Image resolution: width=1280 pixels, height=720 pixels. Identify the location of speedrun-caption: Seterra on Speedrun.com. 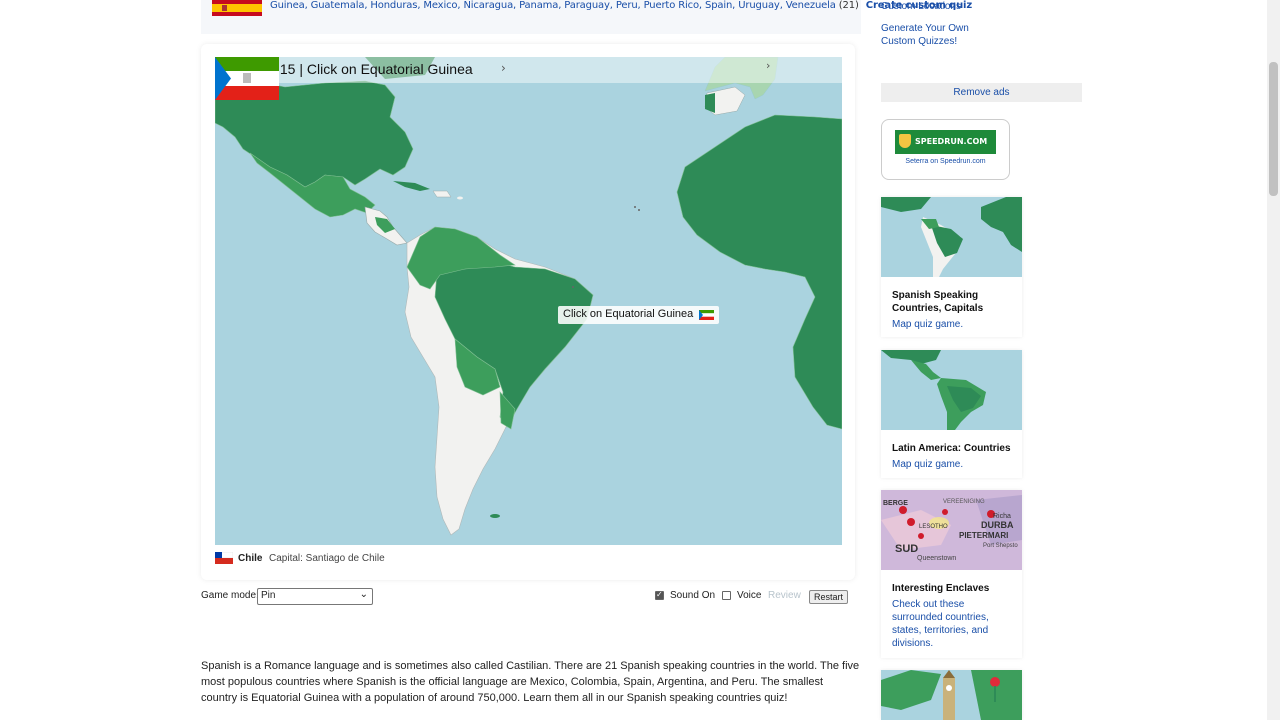
(945, 161).